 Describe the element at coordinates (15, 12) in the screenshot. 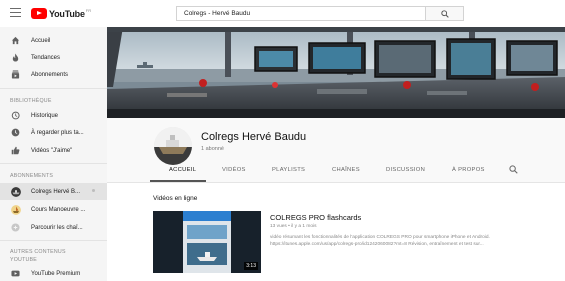

I see `hamburger-menu-icon` at that location.